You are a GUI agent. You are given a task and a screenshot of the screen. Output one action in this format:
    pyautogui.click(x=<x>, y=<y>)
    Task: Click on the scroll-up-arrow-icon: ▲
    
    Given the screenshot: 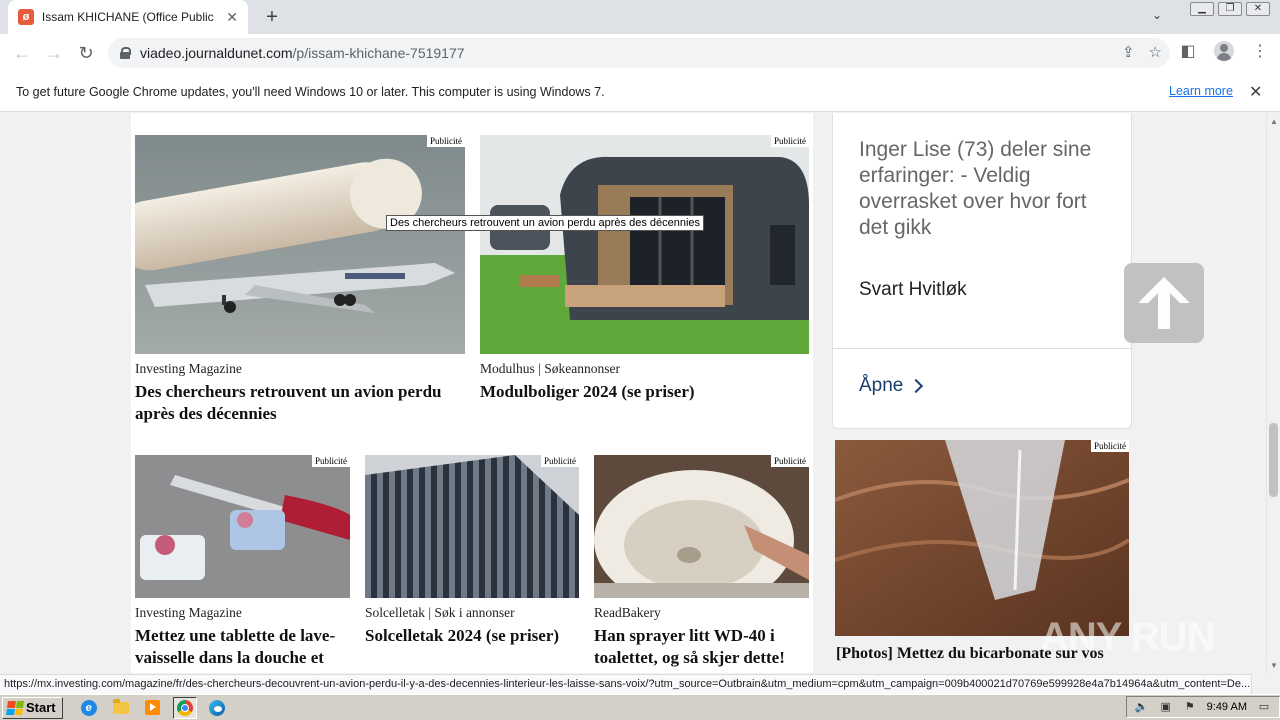 What is the action you would take?
    pyautogui.click(x=1274, y=121)
    